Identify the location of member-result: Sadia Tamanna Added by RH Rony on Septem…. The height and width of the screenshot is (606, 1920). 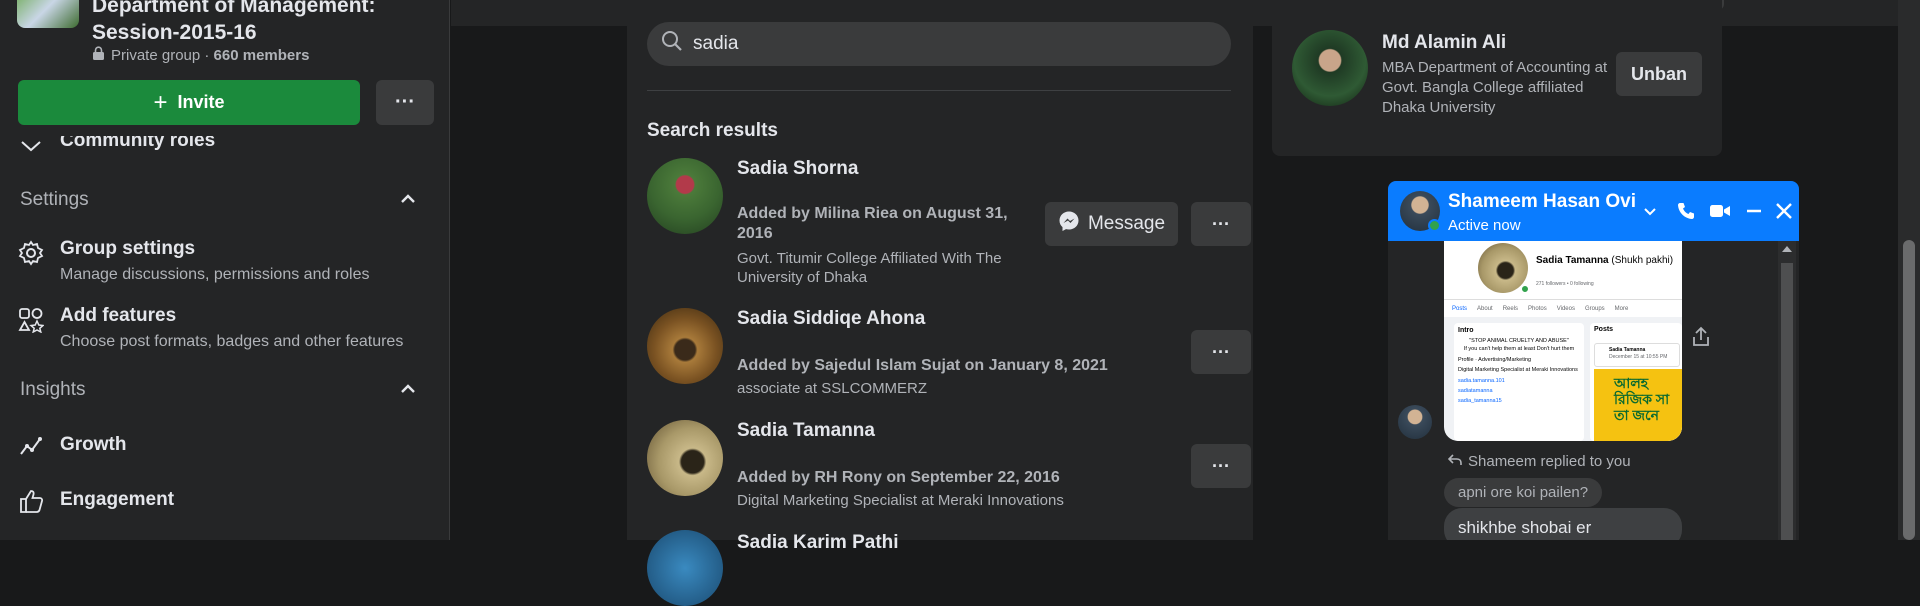
(949, 470).